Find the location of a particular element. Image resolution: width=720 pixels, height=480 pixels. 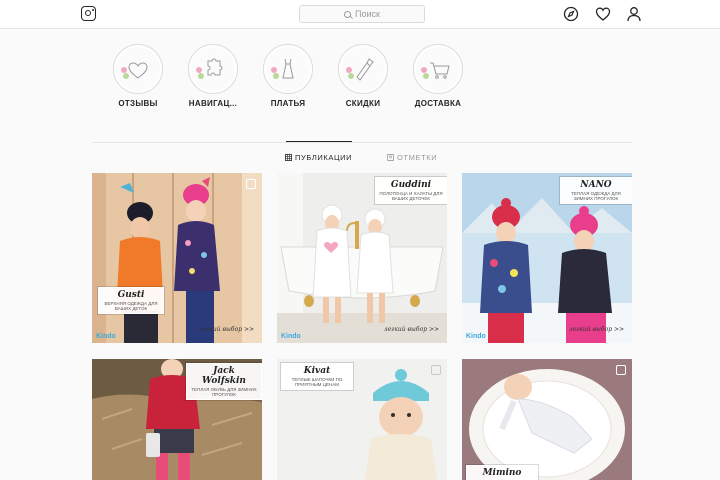

post-tile: Mimino is located at coordinates (547, 419).